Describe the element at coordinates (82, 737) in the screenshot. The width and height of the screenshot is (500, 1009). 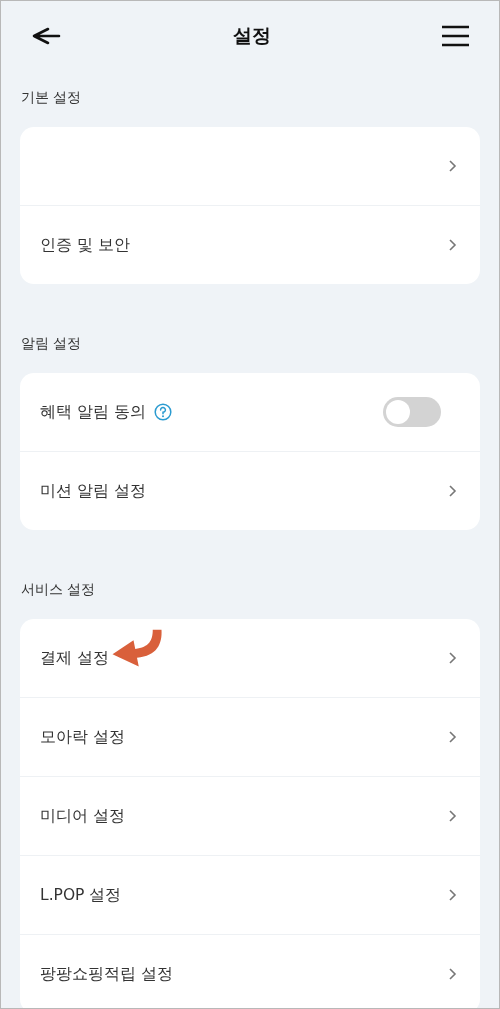
I see `row-label: 모아락 설정` at that location.